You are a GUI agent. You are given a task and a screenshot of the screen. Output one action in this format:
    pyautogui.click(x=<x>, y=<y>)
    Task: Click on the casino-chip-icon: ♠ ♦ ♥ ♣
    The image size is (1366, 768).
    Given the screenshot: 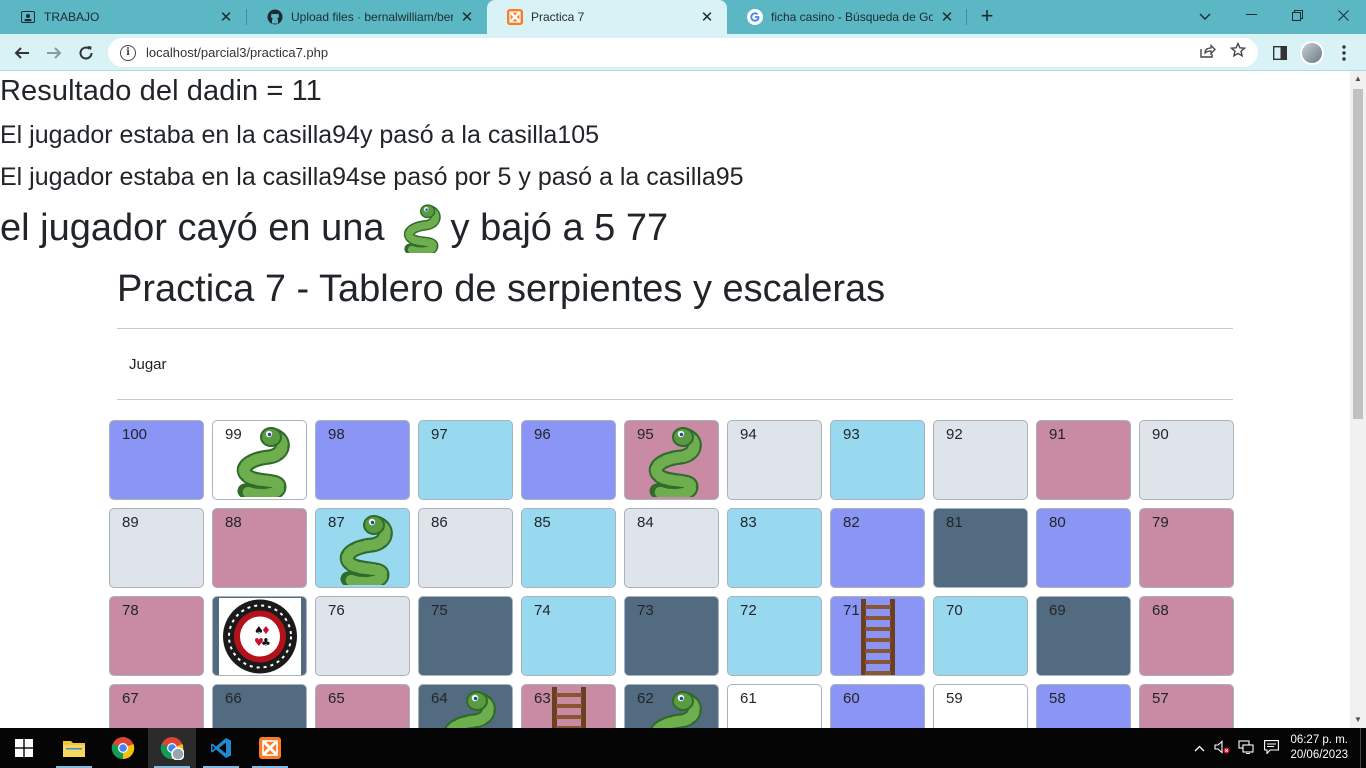 What is the action you would take?
    pyautogui.click(x=260, y=636)
    